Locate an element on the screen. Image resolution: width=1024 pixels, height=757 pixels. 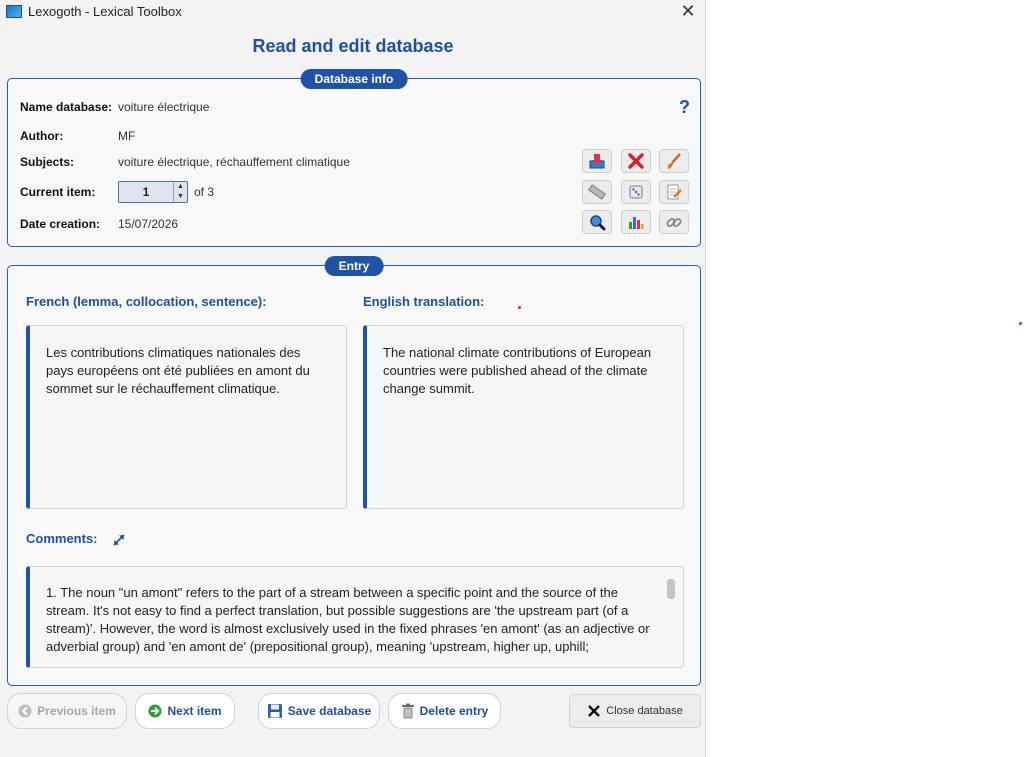
close-x-icon is located at coordinates (594, 711).